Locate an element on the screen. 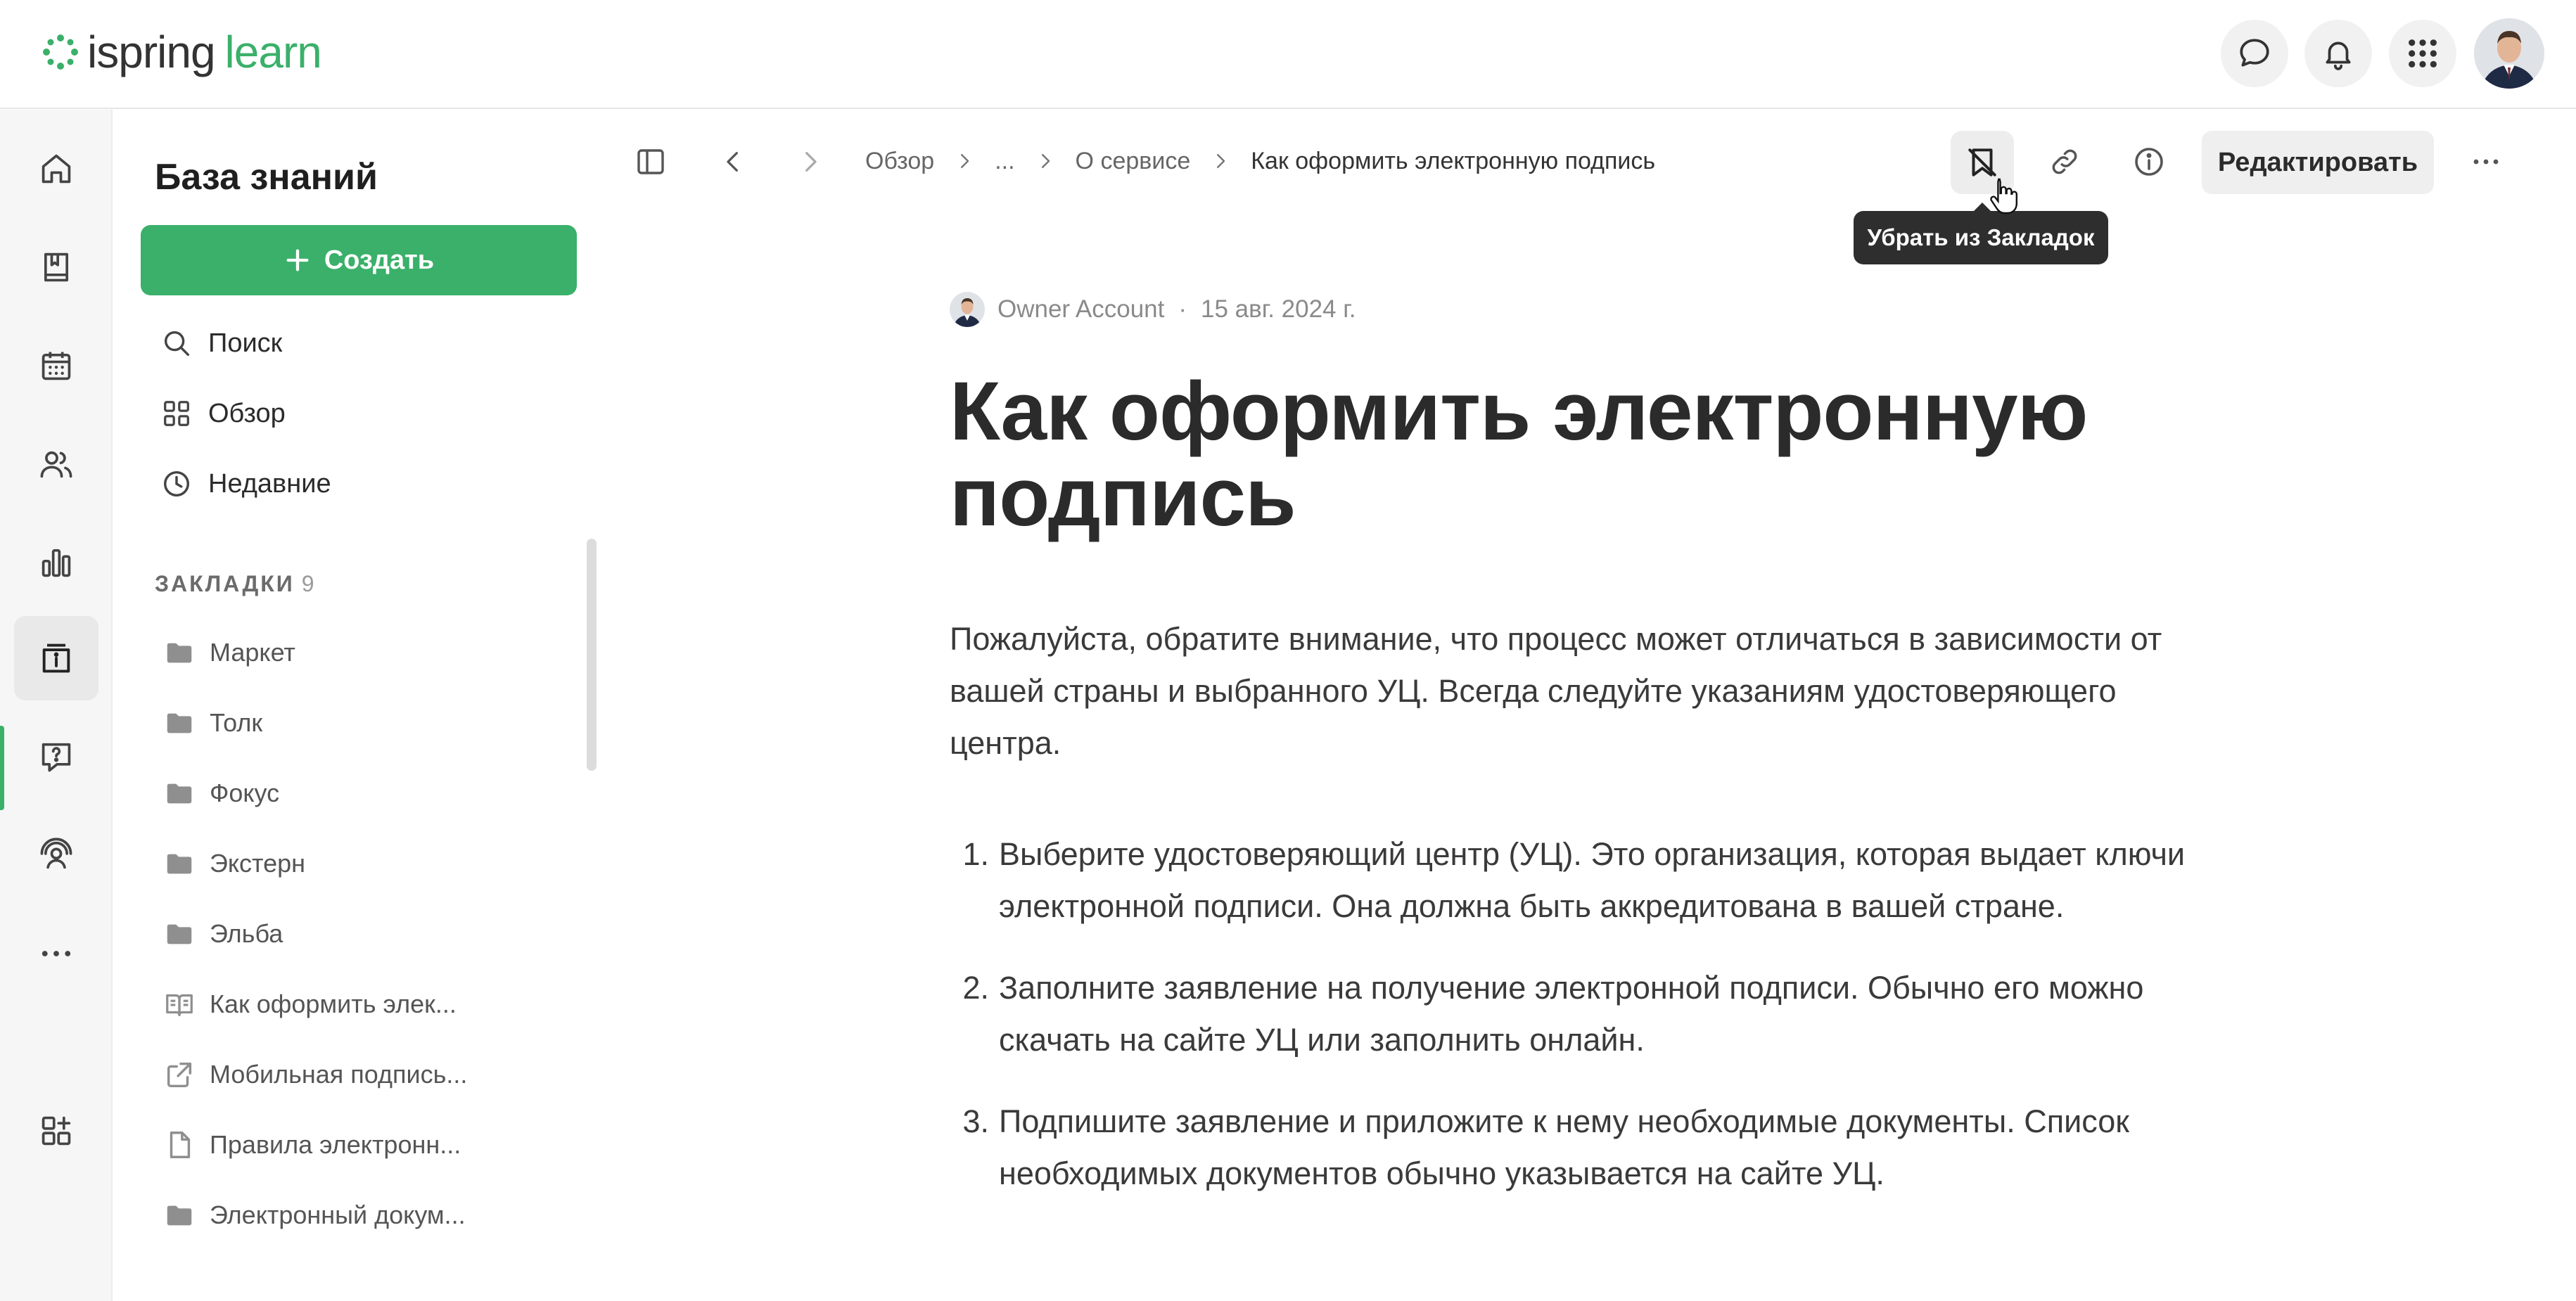 This screenshot has width=2576, height=1301. logo-text: ispring learn is located at coordinates (204, 52).